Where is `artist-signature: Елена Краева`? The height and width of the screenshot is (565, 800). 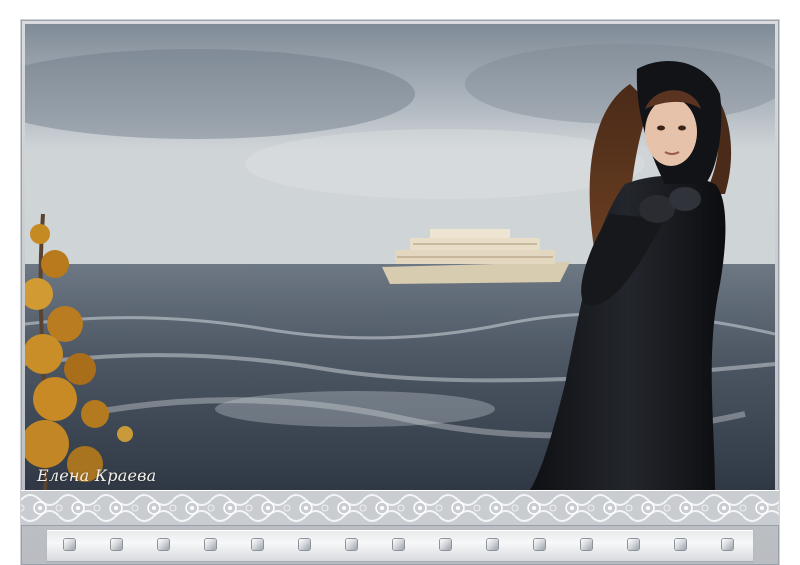 artist-signature: Елена Краева is located at coordinates (97, 475).